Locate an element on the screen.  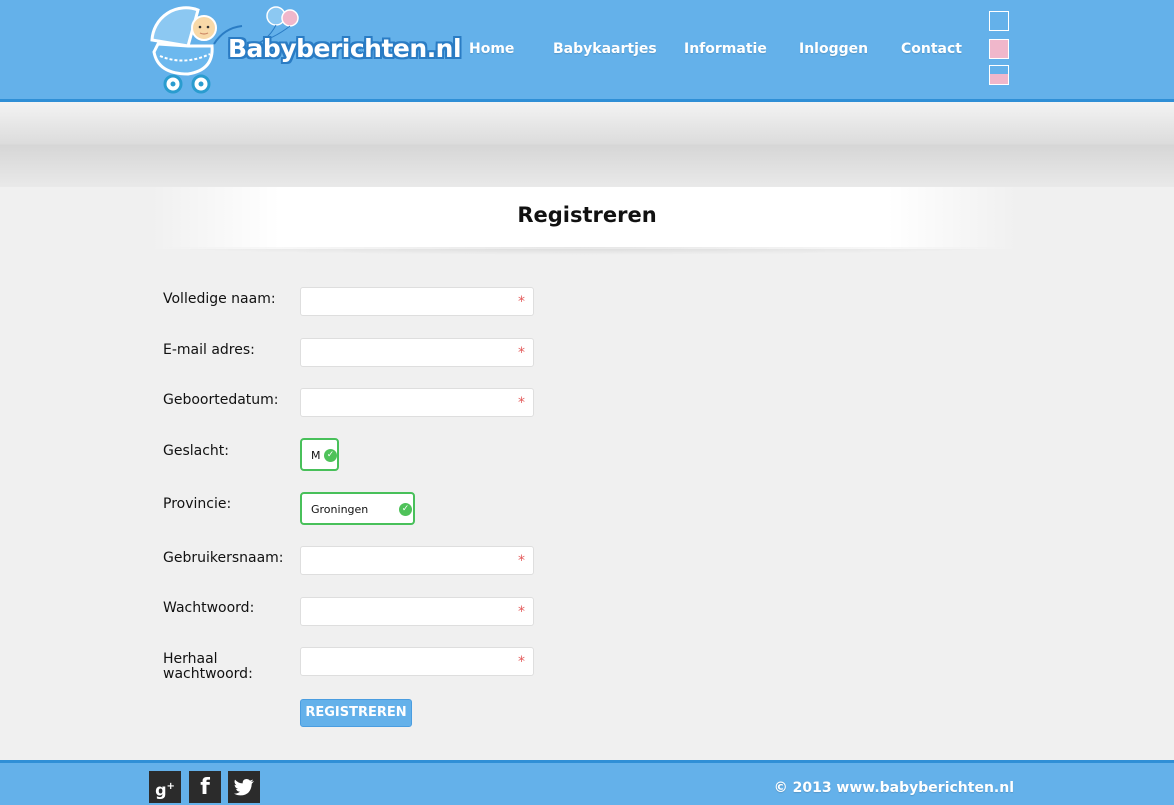
facebook-icon: f is located at coordinates (205, 787).